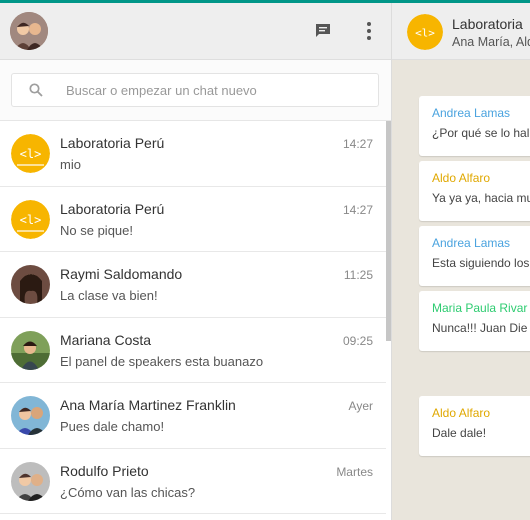 This screenshot has width=530, height=520. What do you see at coordinates (162, 361) in the screenshot?
I see `chat-last-message: El panel de speakers esta buanazo` at bounding box center [162, 361].